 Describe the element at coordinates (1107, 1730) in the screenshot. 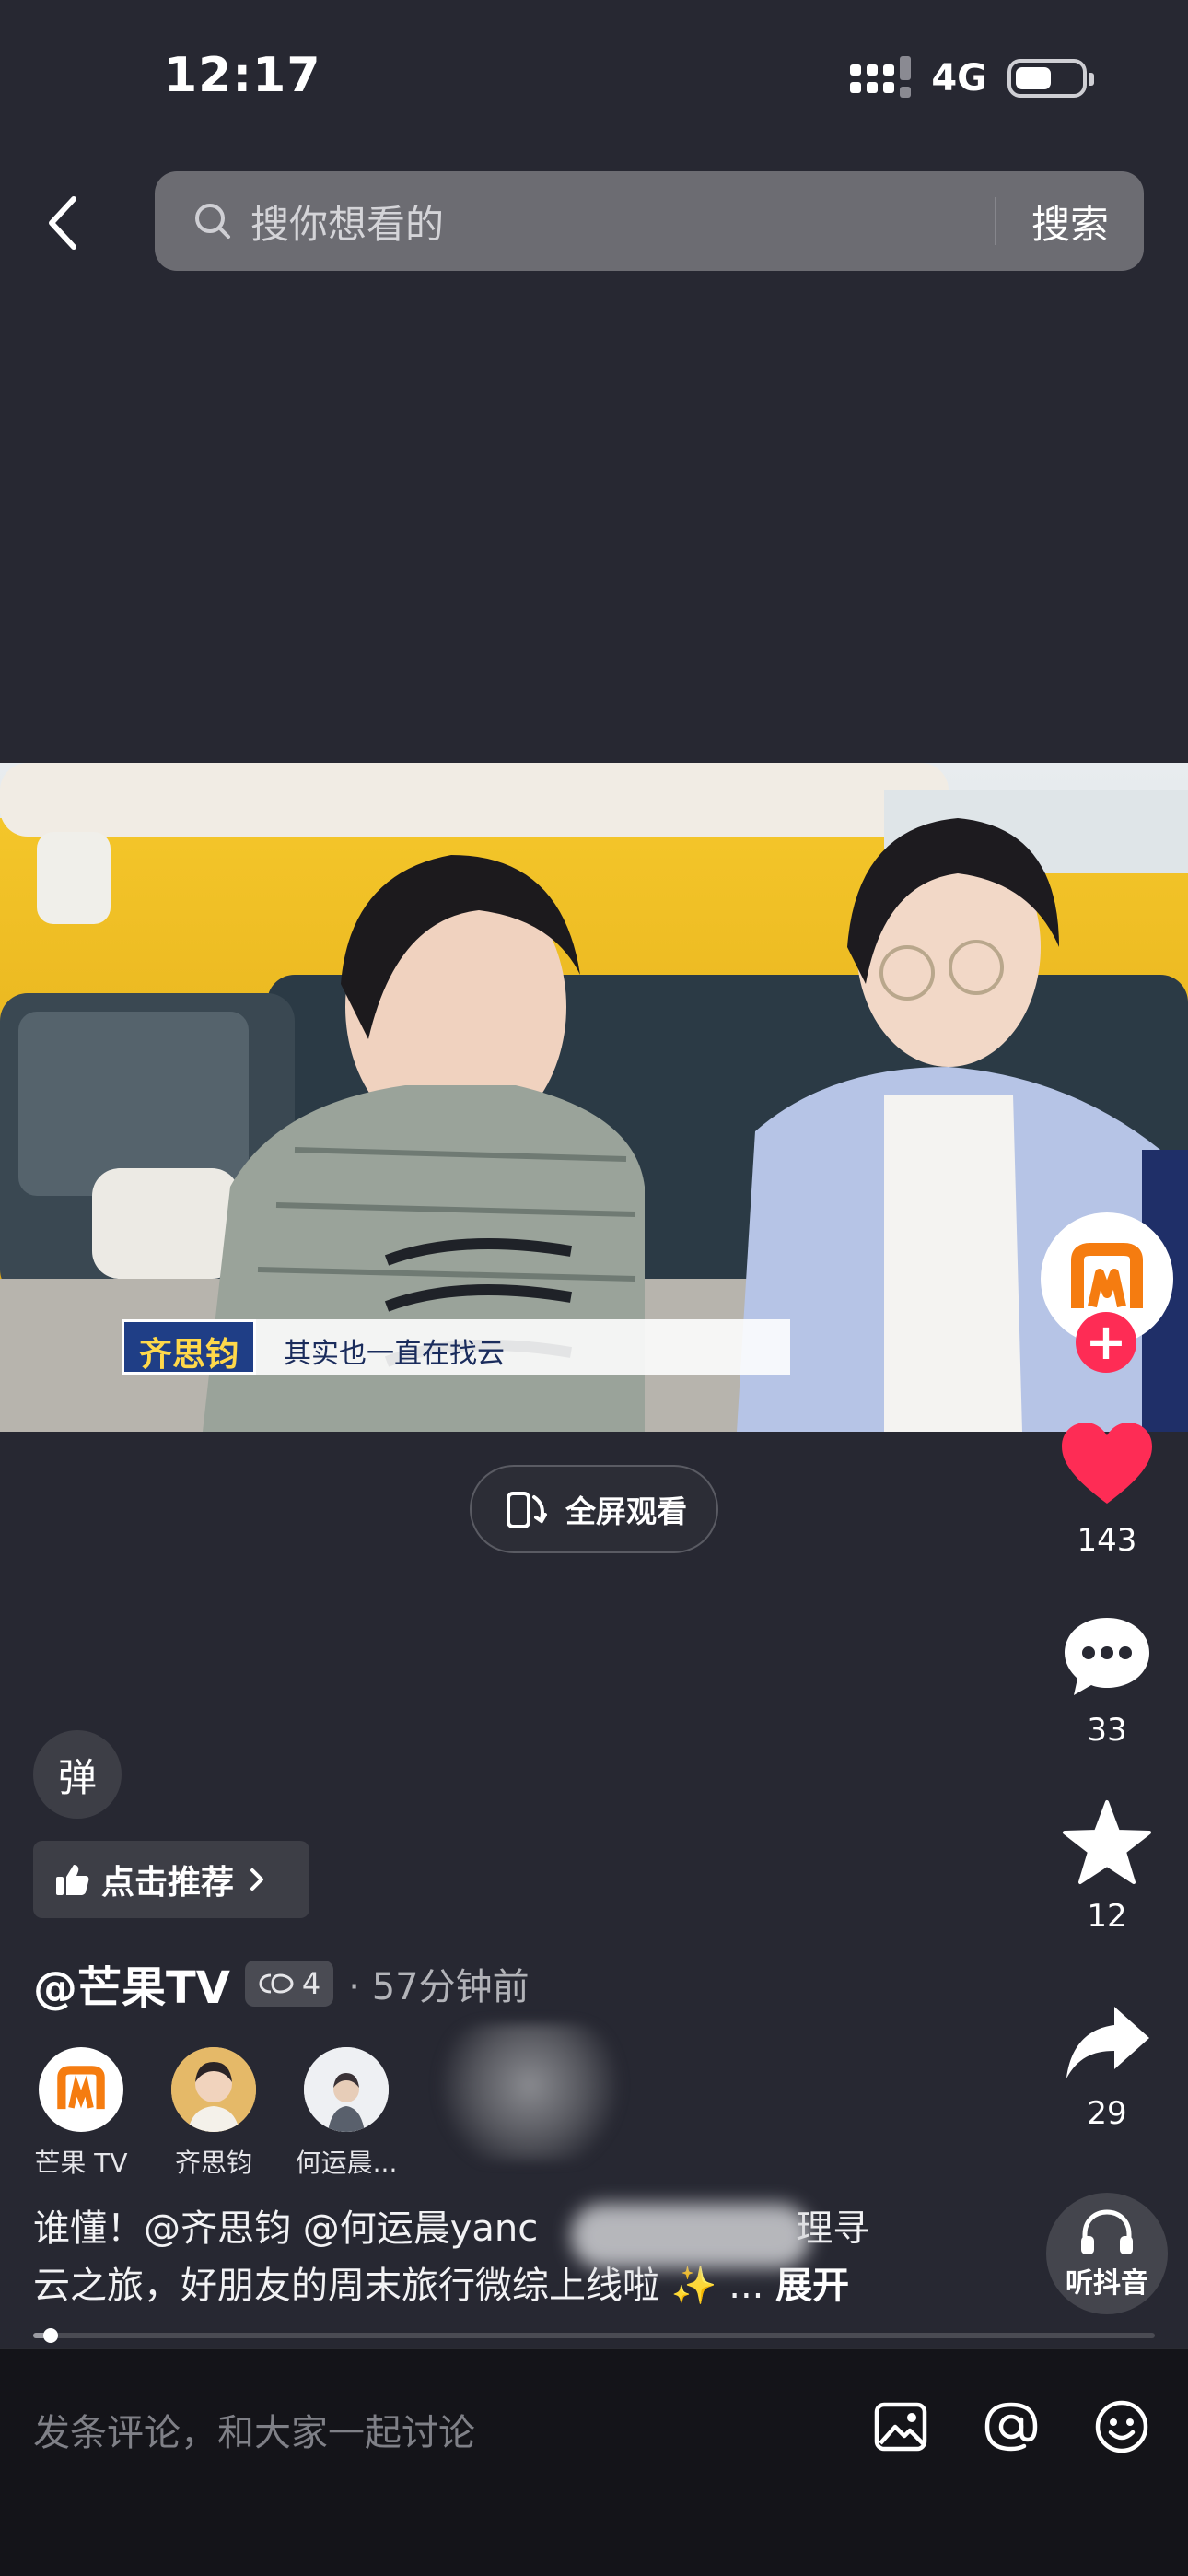

I see `comment-count: 33` at that location.